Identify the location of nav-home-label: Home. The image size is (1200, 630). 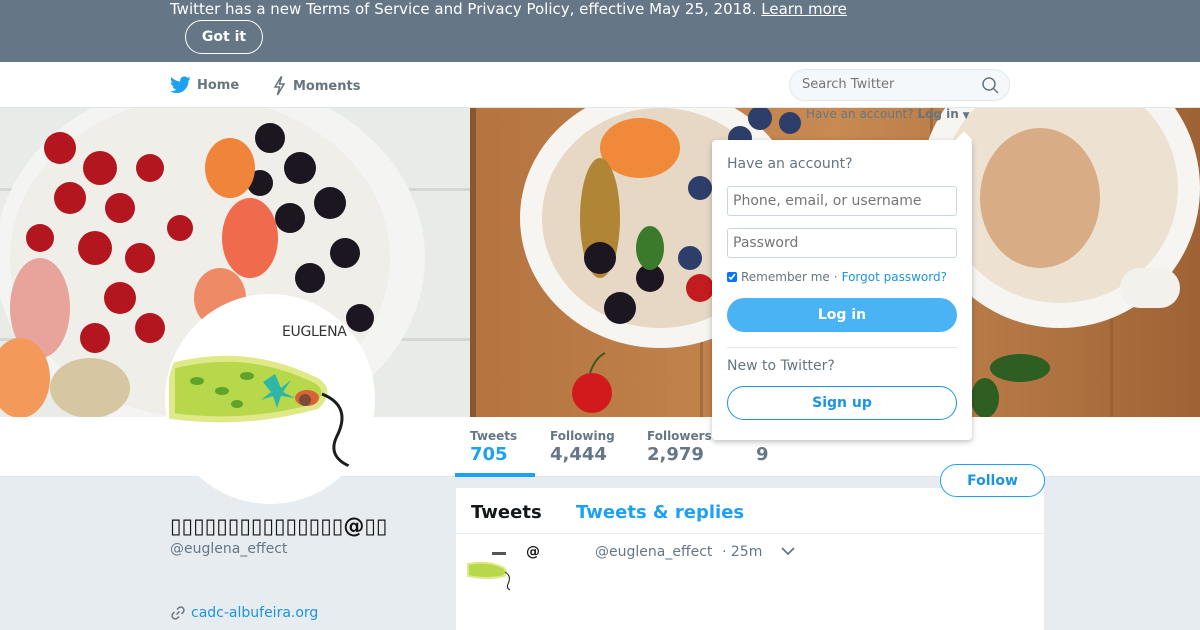
(218, 85).